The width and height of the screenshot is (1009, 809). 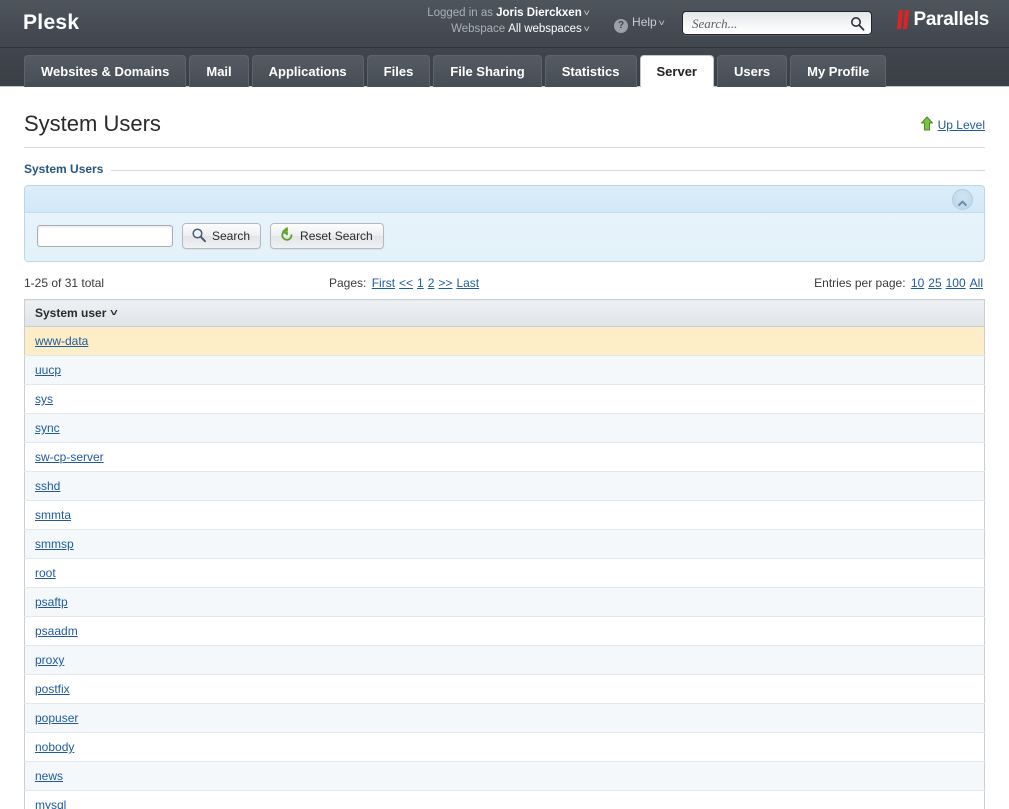 I want to click on table-row: sshd, so click(x=504, y=486).